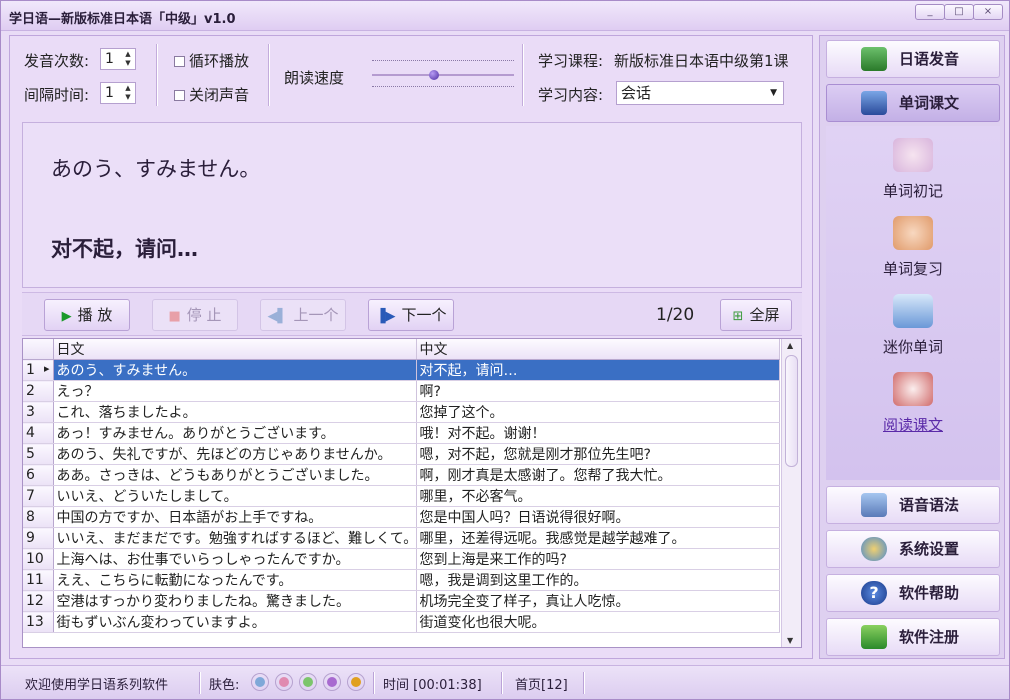 The image size is (1010, 700). I want to click on cell-chinese: 哪里，不必客气。, so click(598, 496).